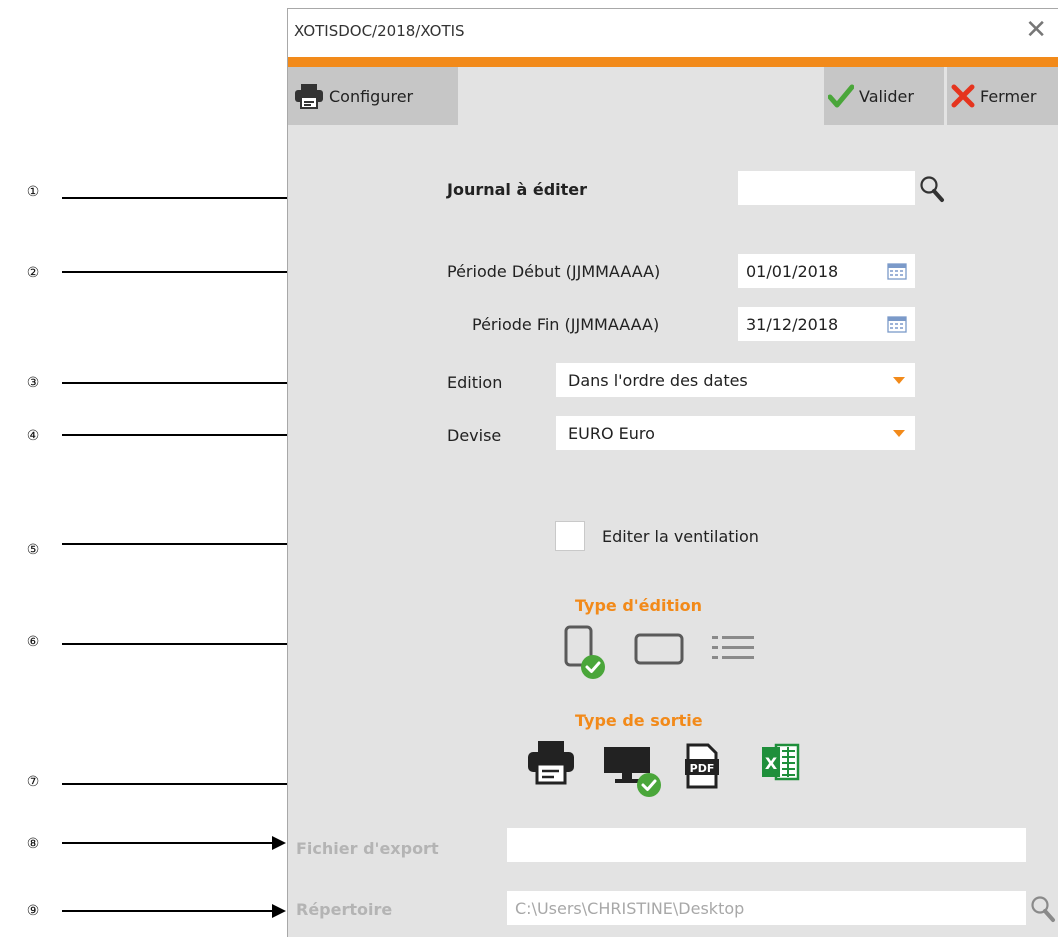  Describe the element at coordinates (367, 848) in the screenshot. I see `export-file-label: Fichier d'export` at that location.